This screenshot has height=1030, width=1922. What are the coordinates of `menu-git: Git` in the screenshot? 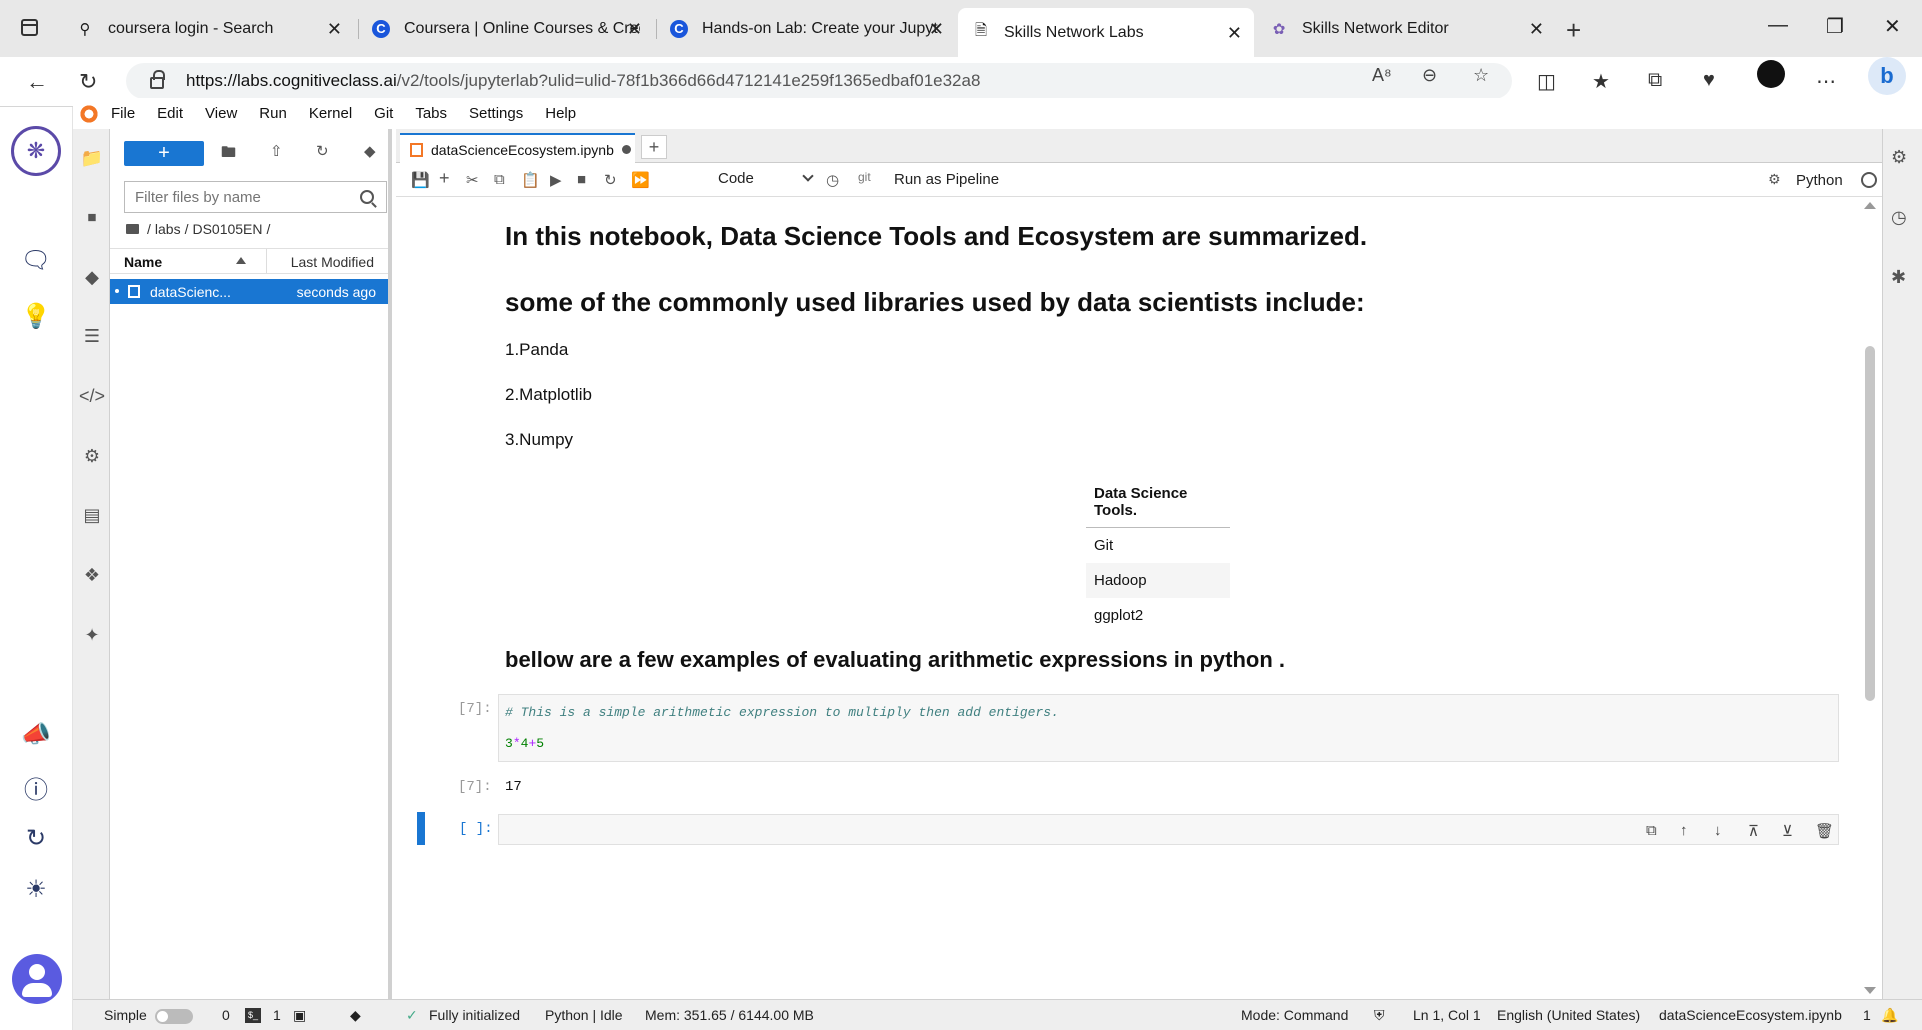 It's located at (383, 113).